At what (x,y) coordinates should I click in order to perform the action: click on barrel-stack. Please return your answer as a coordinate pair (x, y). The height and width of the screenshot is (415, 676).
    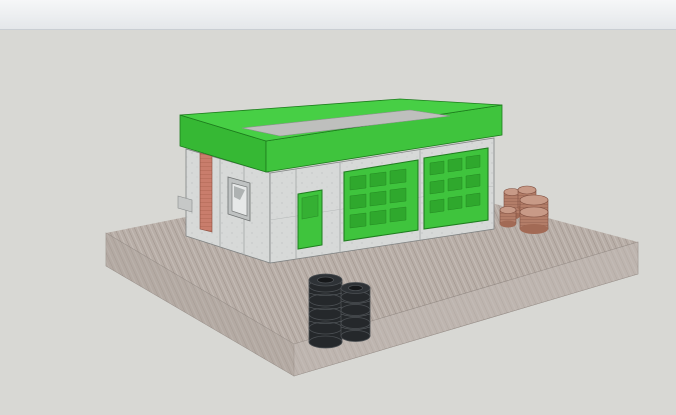
    Looking at the image, I should click on (524, 209).